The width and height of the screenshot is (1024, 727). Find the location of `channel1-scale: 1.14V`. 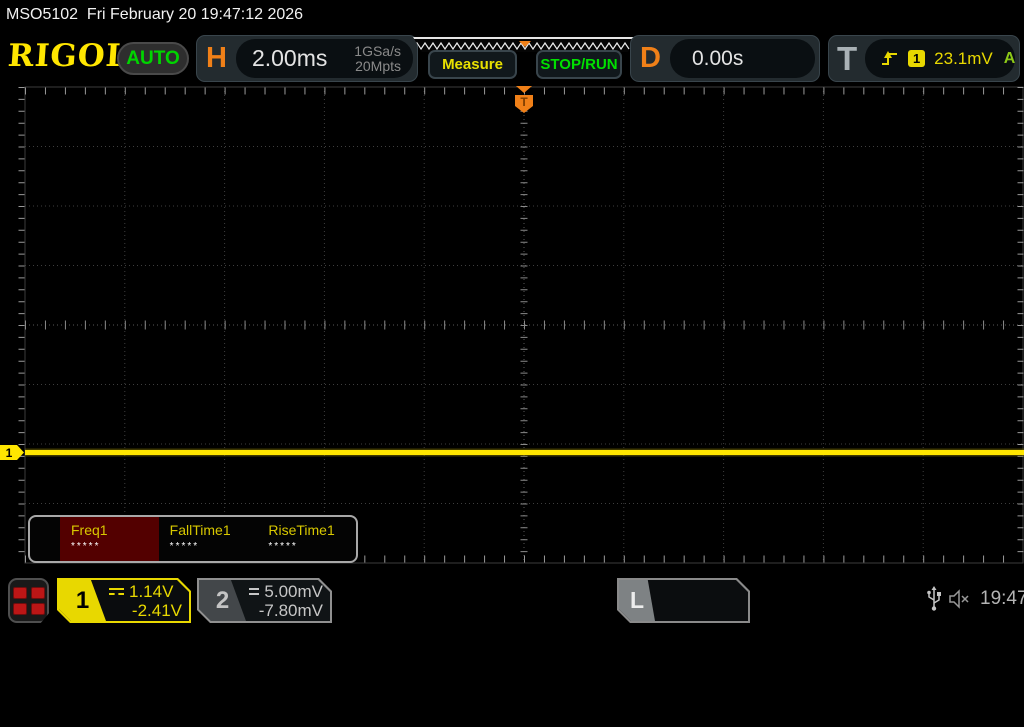

channel1-scale: 1.14V is located at coordinates (151, 591).